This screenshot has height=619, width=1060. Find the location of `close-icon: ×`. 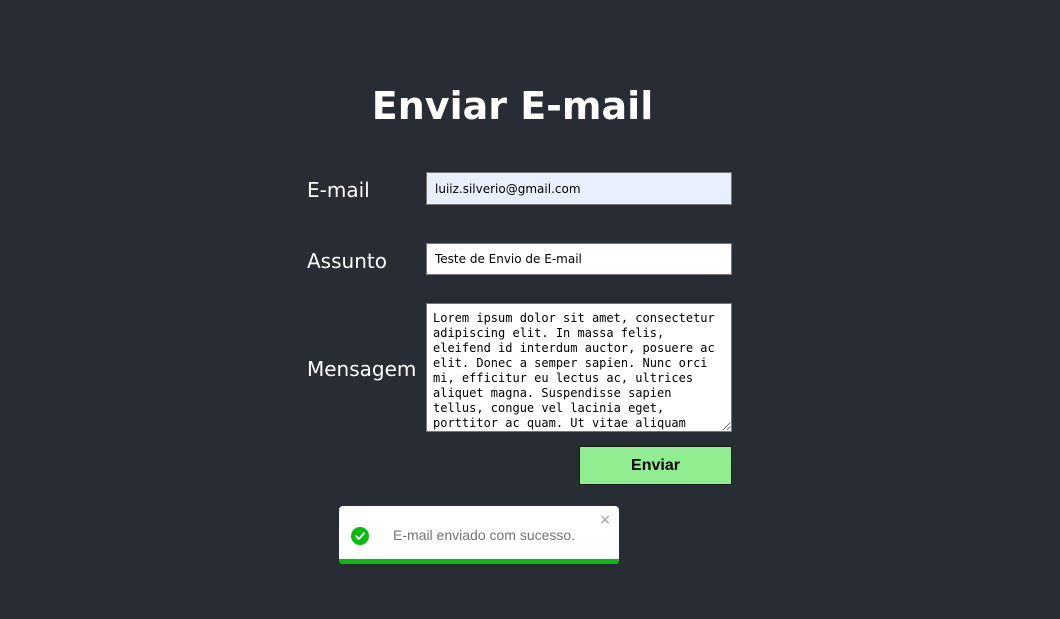

close-icon: × is located at coordinates (605, 520).